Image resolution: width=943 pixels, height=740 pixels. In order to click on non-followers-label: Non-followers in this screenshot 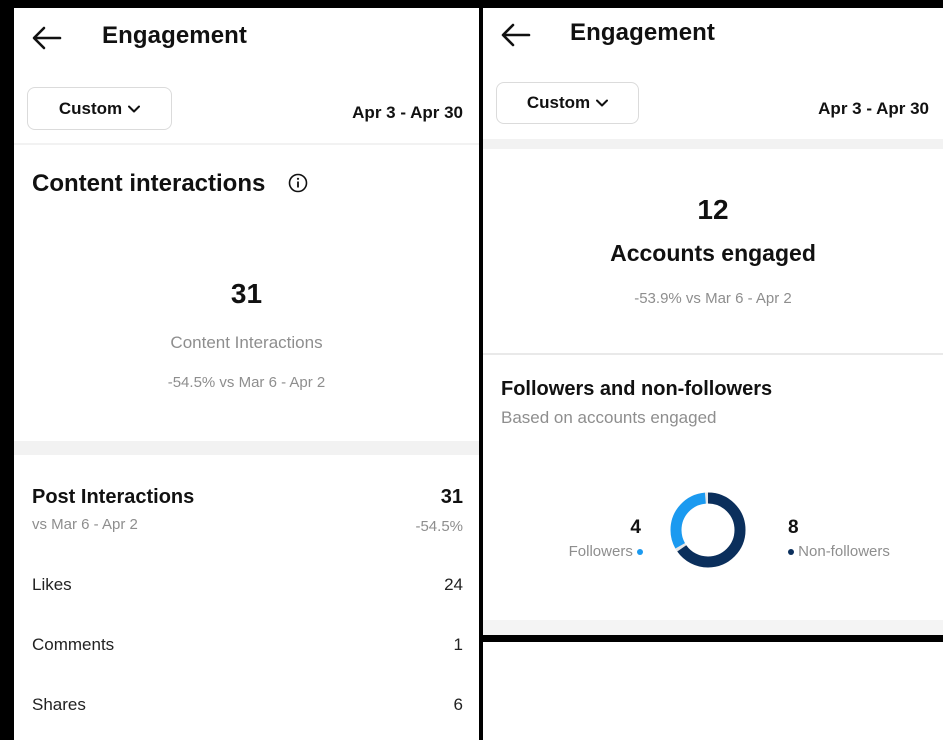, I will do `click(844, 551)`.